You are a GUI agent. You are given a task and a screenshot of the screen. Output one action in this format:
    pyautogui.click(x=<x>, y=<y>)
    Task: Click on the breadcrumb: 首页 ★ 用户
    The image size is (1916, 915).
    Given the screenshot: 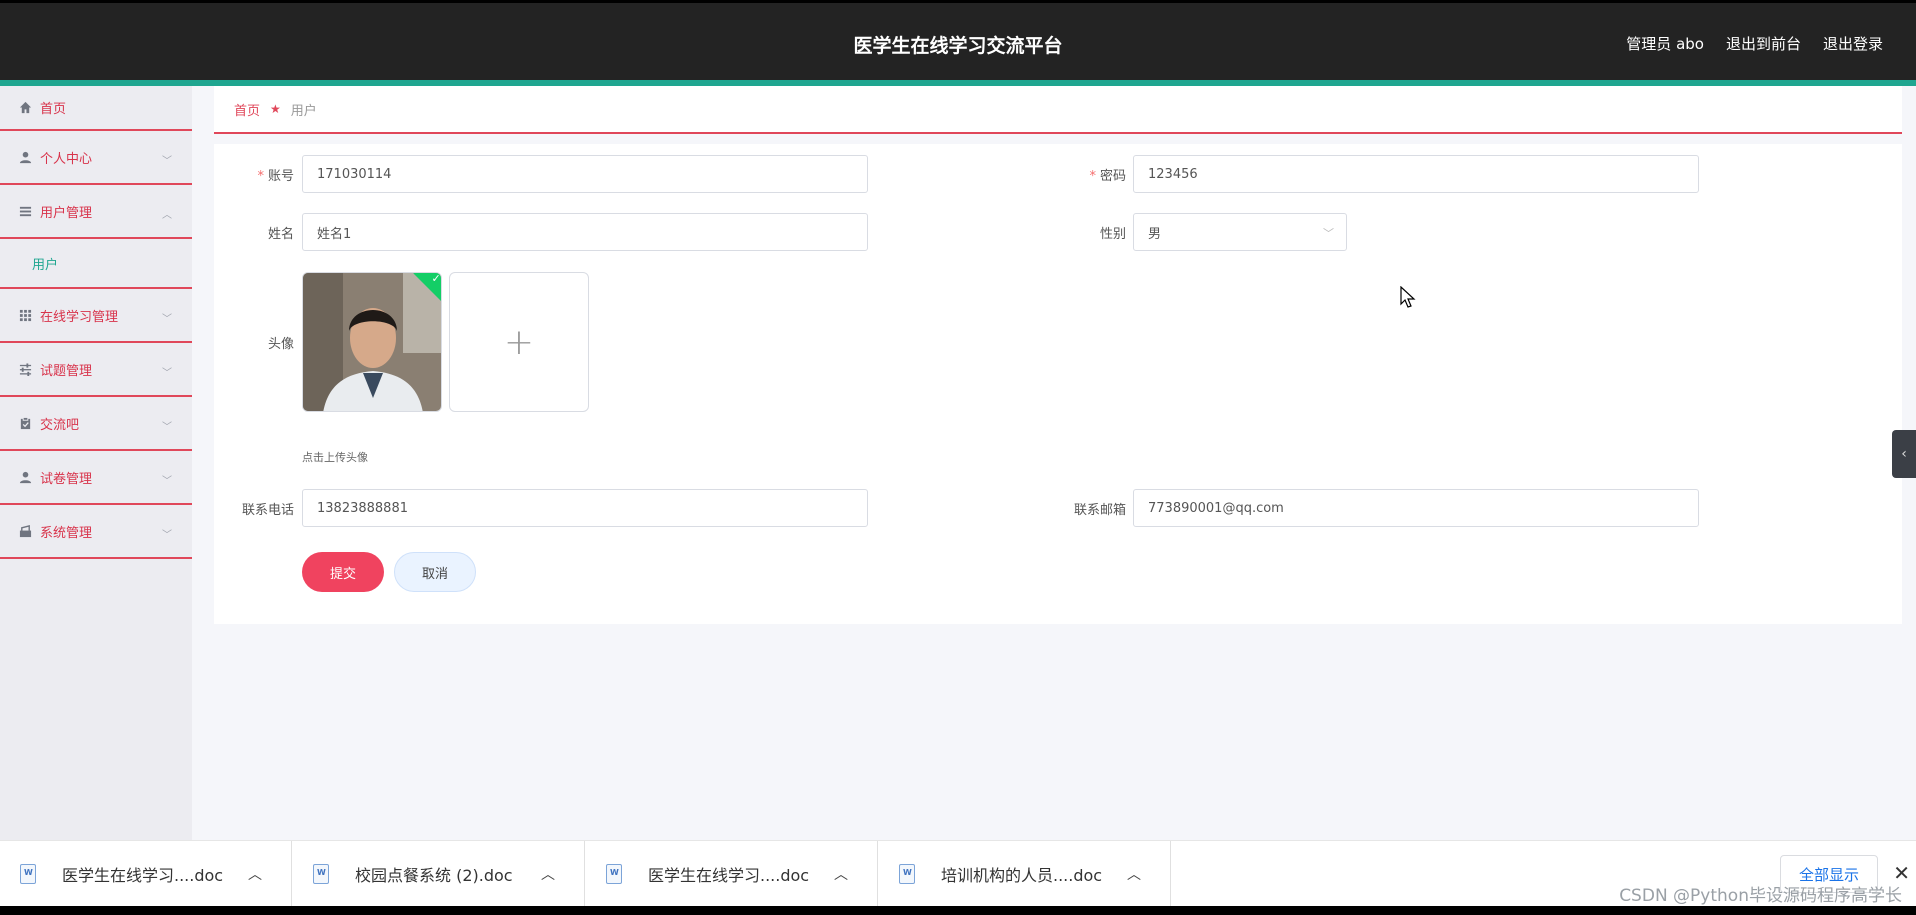 What is the action you would take?
    pyautogui.click(x=1058, y=110)
    